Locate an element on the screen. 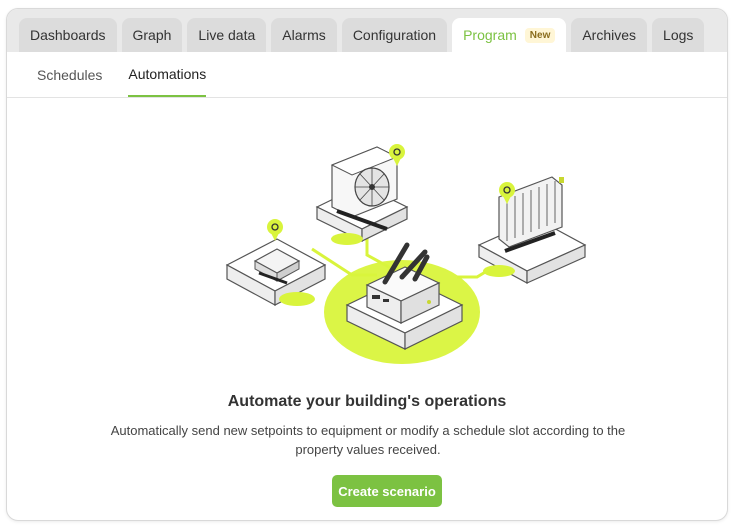 The width and height of the screenshot is (737, 529). tab-label: Program is located at coordinates (490, 35).